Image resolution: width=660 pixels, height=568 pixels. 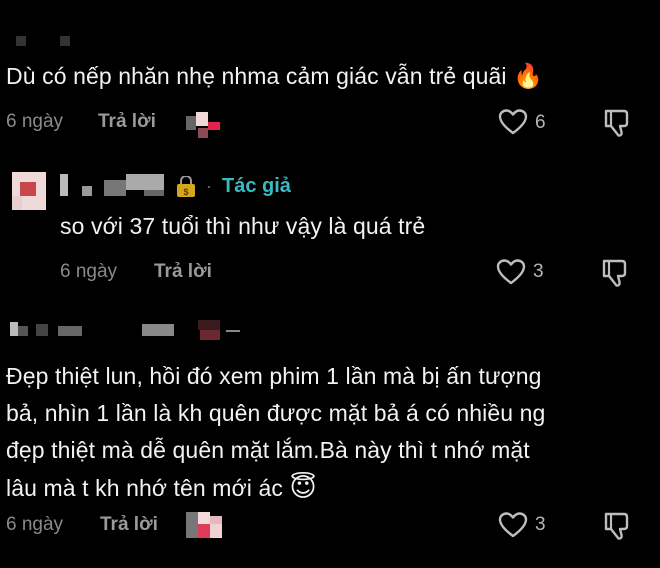 What do you see at coordinates (303, 487) in the screenshot?
I see `angel-emoji: 😇` at bounding box center [303, 487].